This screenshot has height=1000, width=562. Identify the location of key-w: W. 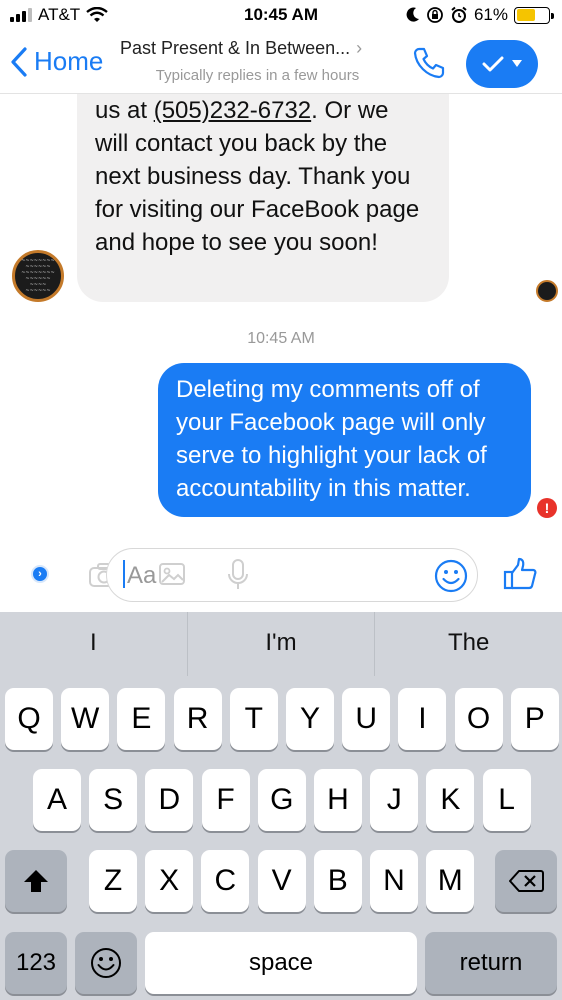
(85, 719).